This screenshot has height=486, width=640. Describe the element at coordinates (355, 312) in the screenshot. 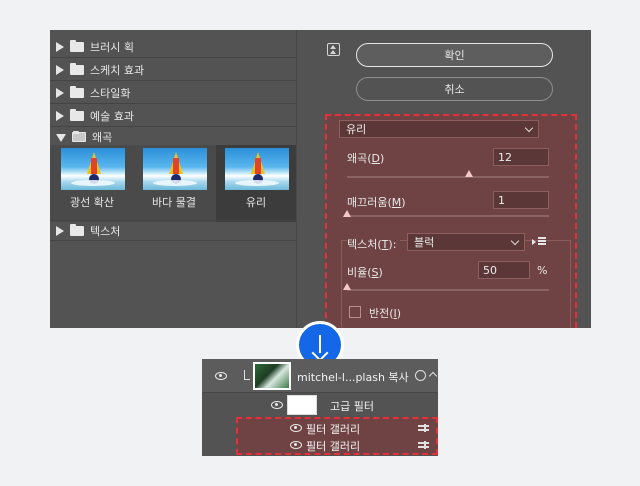

I see `invert-checkbox` at that location.